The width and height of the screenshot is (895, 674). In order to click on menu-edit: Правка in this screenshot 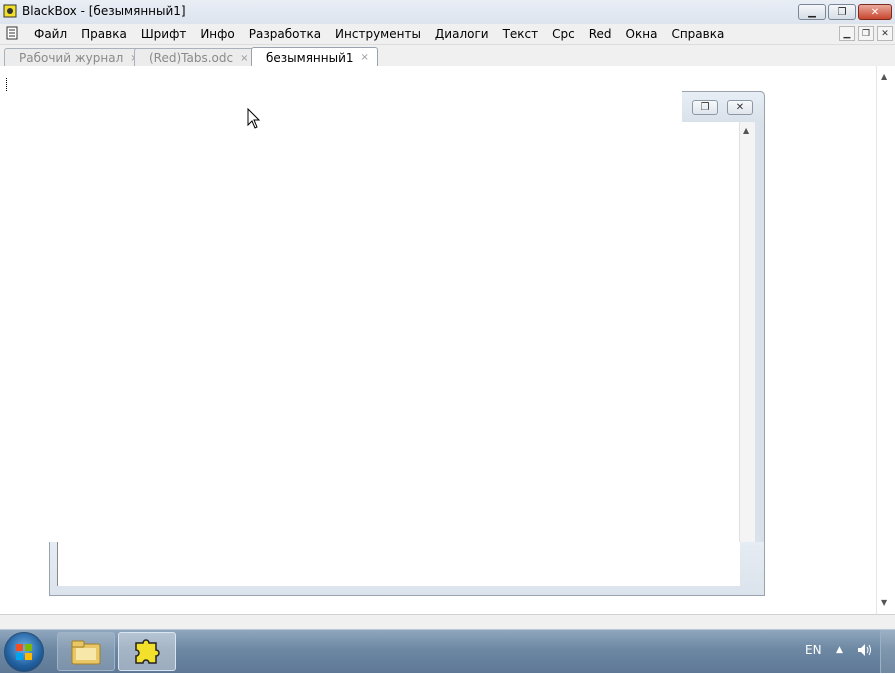, I will do `click(104, 34)`.